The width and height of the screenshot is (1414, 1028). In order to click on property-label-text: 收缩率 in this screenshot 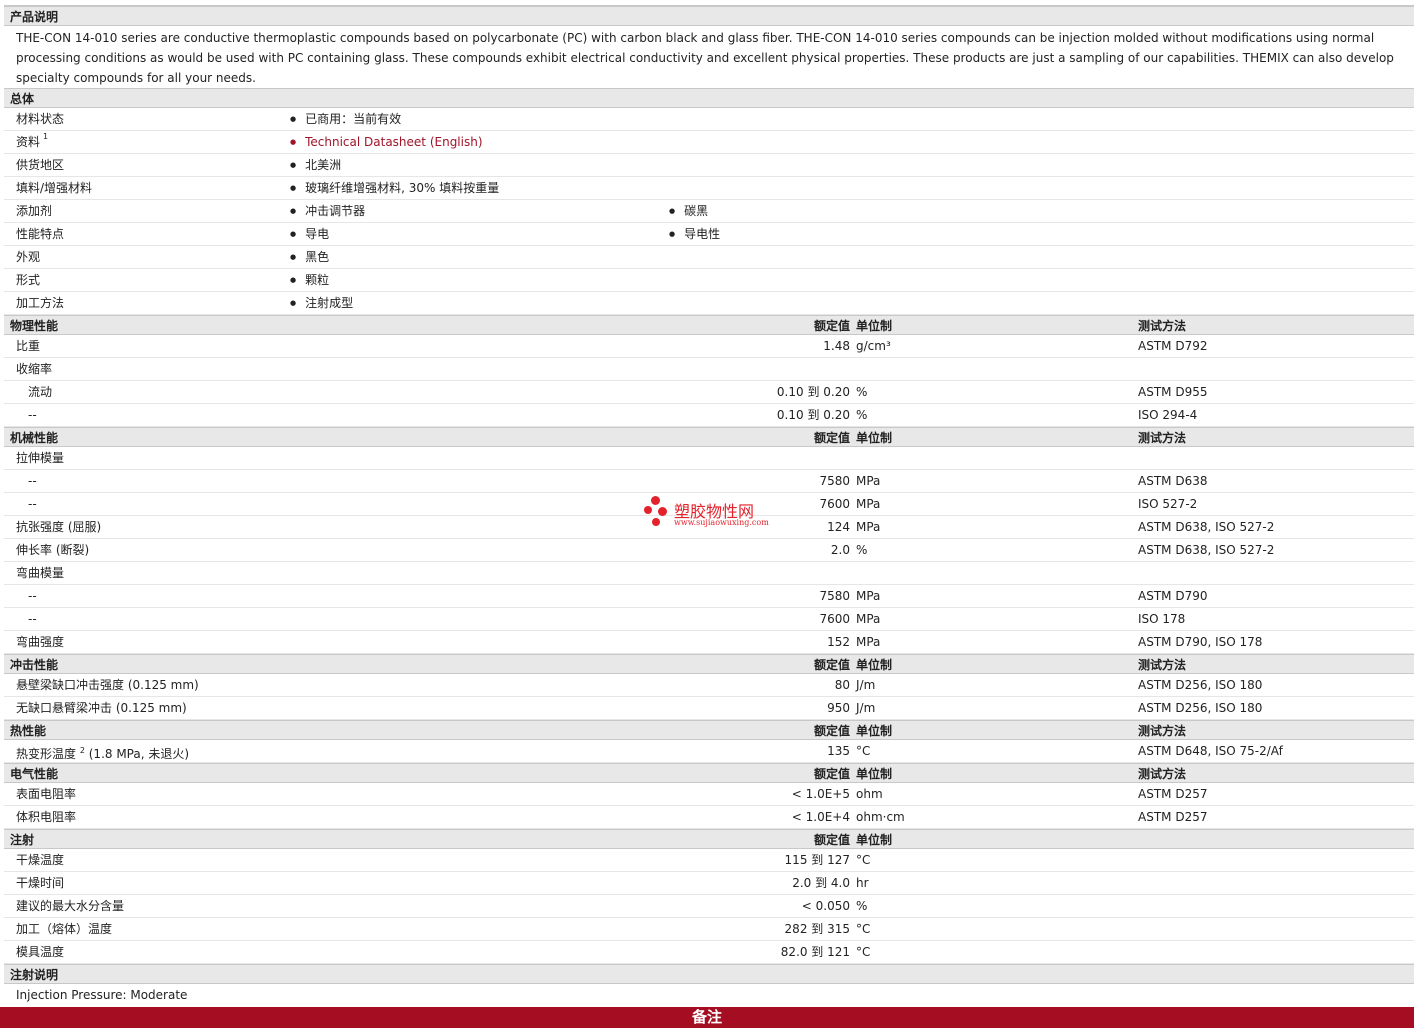, I will do `click(34, 369)`.